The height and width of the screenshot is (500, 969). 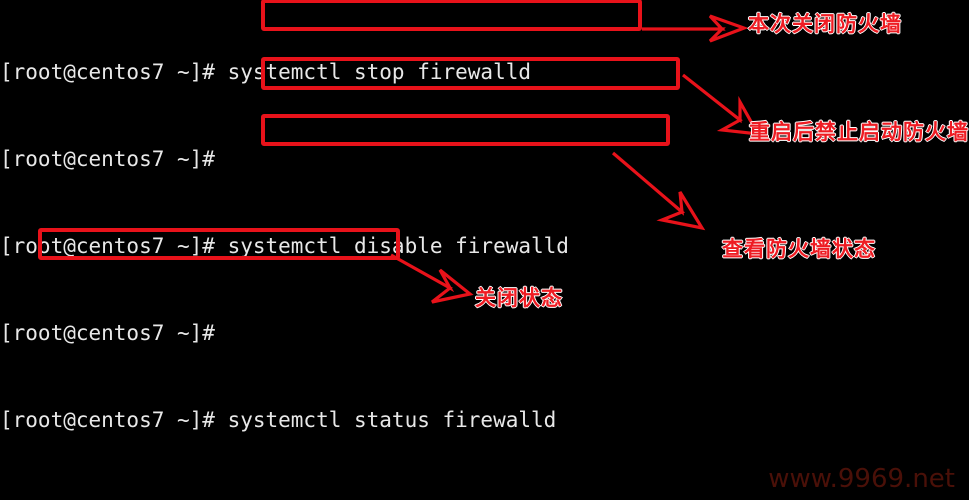 What do you see at coordinates (824, 23) in the screenshot?
I see `annotation-label-stop: 本次关闭防火墙` at bounding box center [824, 23].